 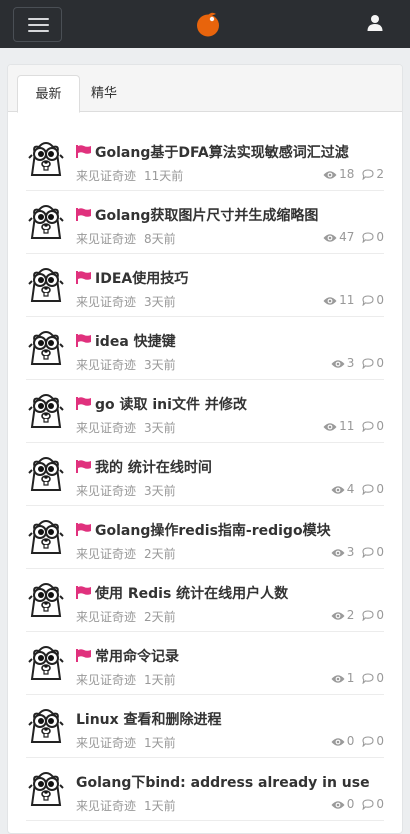 I want to click on tab-bar: 最新 精华, so click(x=205, y=89).